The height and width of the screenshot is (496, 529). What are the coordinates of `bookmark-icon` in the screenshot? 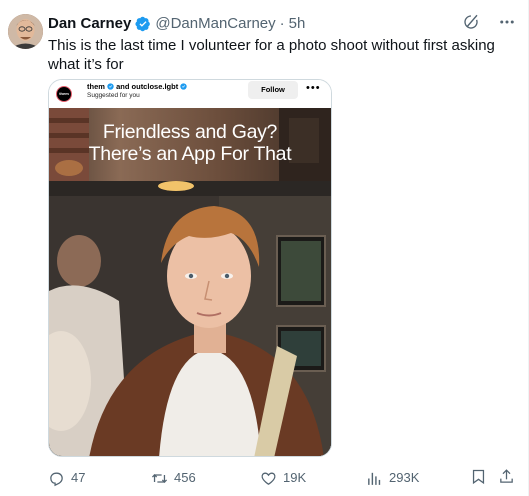 It's located at (478, 476).